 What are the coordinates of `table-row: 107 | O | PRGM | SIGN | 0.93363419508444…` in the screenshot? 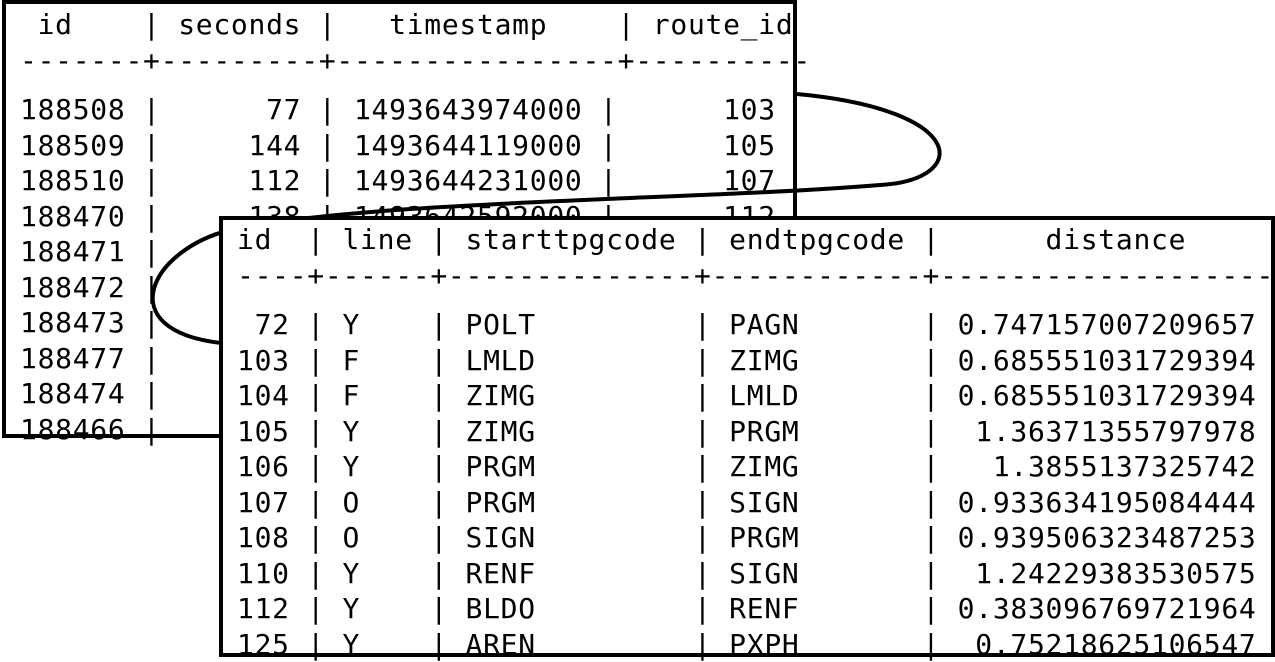 It's located at (754, 503).